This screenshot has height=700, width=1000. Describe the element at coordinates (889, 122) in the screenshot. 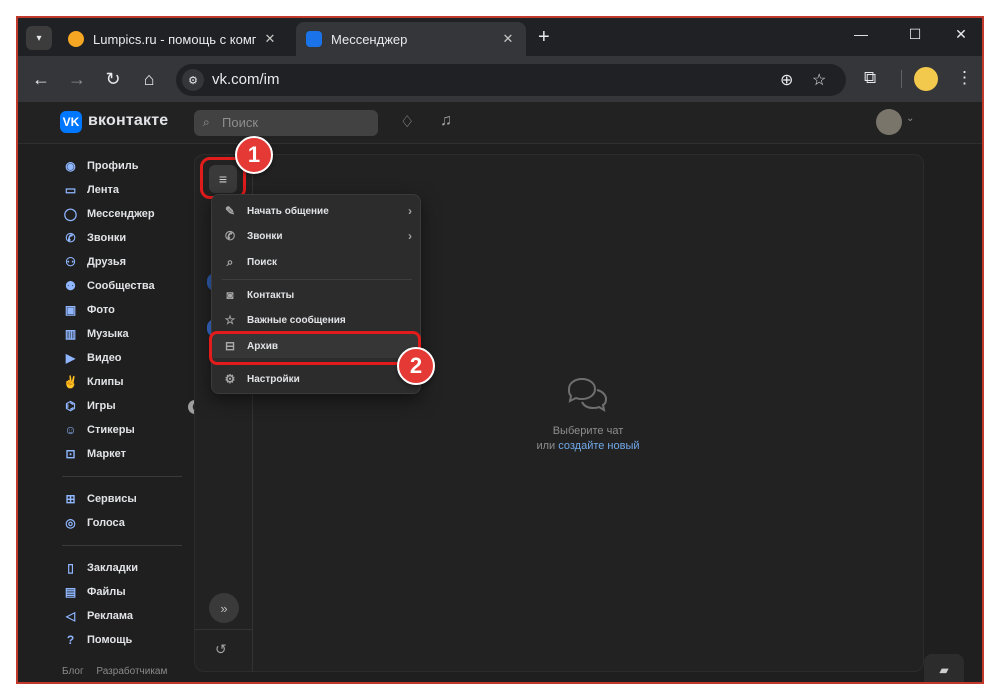

I see `user-avatar` at that location.